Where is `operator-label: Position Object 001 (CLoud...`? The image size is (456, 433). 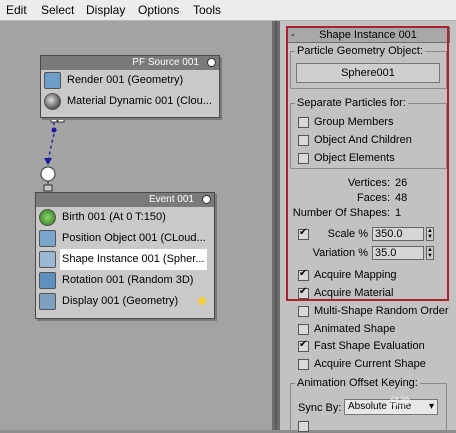
operator-label: Position Object 001 (CLoud... is located at coordinates (134, 238).